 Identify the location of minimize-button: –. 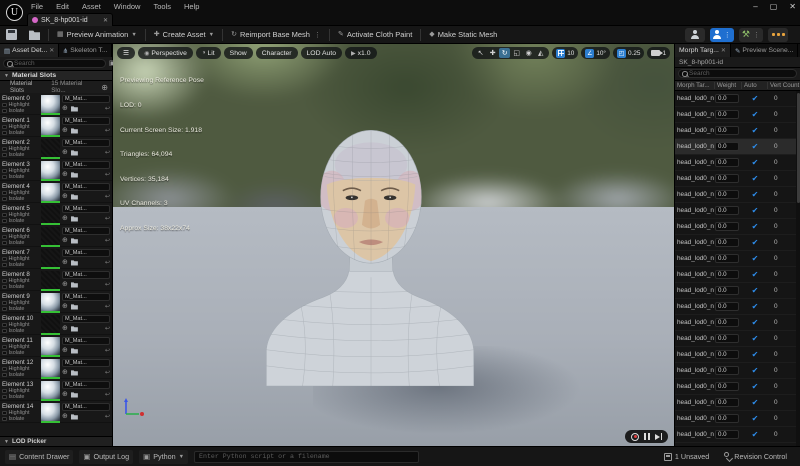
(755, 6).